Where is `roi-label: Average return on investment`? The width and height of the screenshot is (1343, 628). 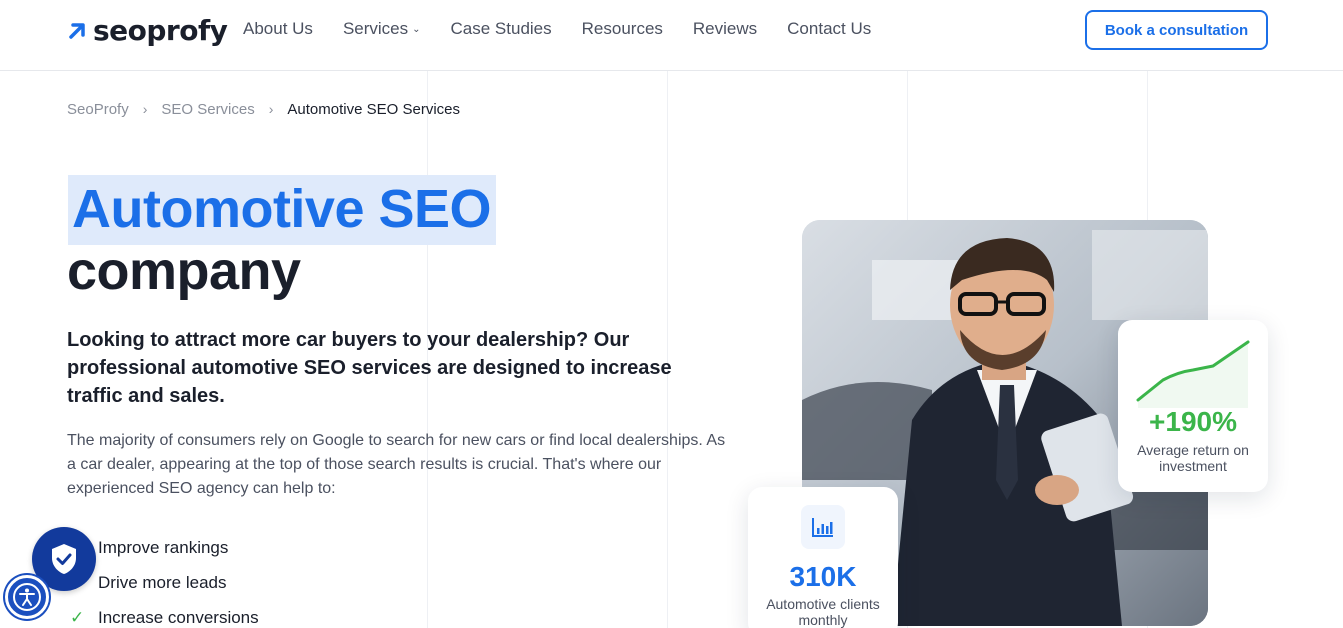 roi-label: Average return on investment is located at coordinates (1193, 458).